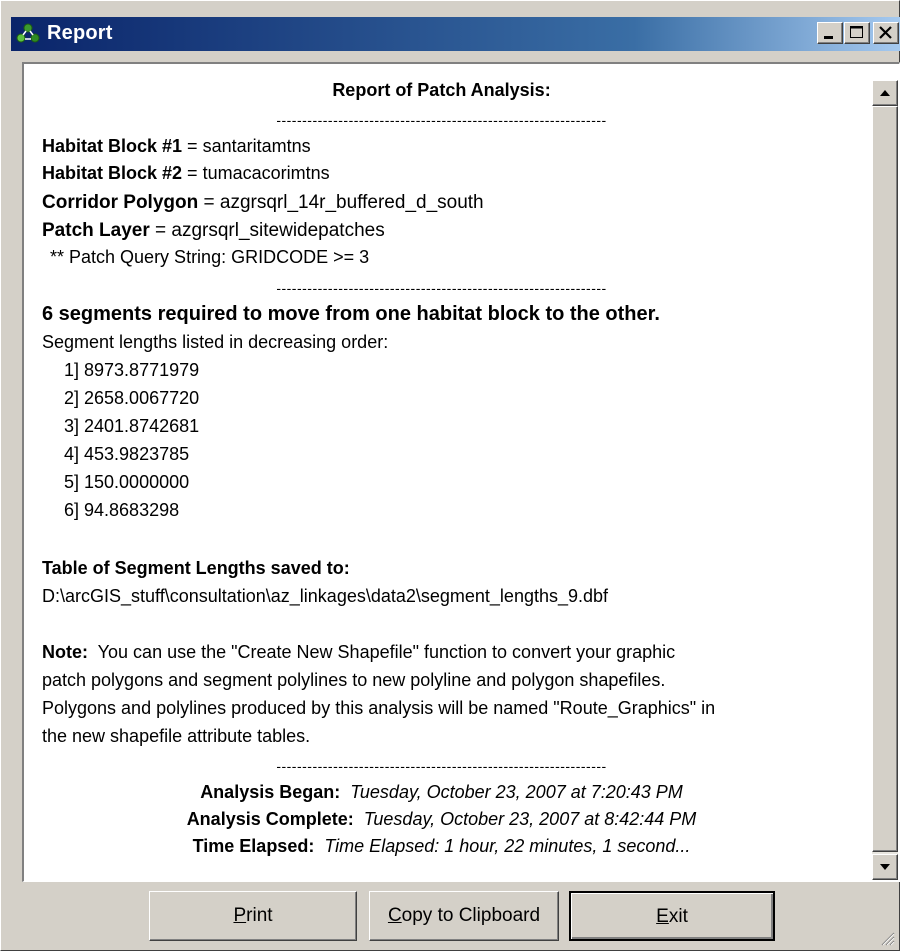 Image resolution: width=900 pixels, height=951 pixels. What do you see at coordinates (240, 915) in the screenshot?
I see `print-mnemonic: P` at bounding box center [240, 915].